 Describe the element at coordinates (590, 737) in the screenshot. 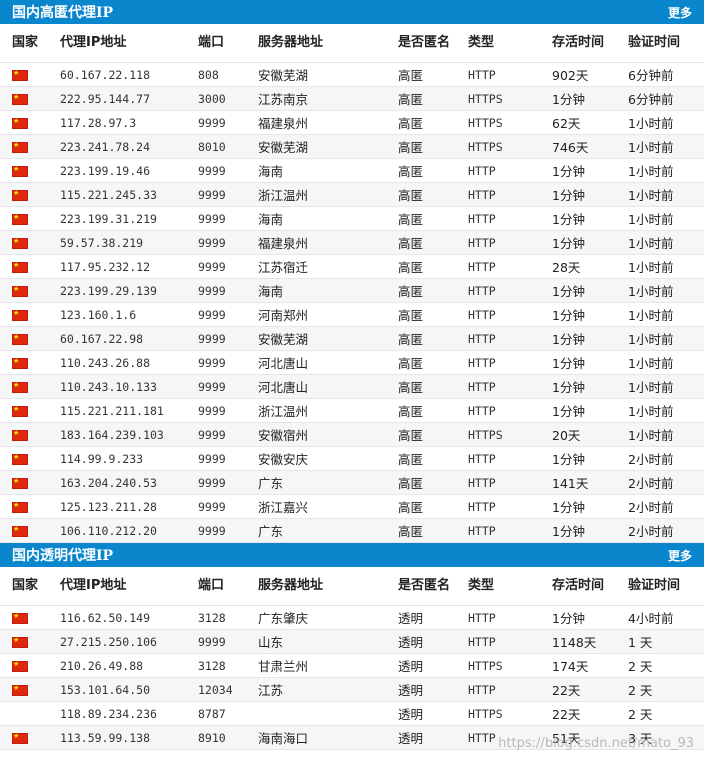

I see `cell-alive-time: 51天` at that location.